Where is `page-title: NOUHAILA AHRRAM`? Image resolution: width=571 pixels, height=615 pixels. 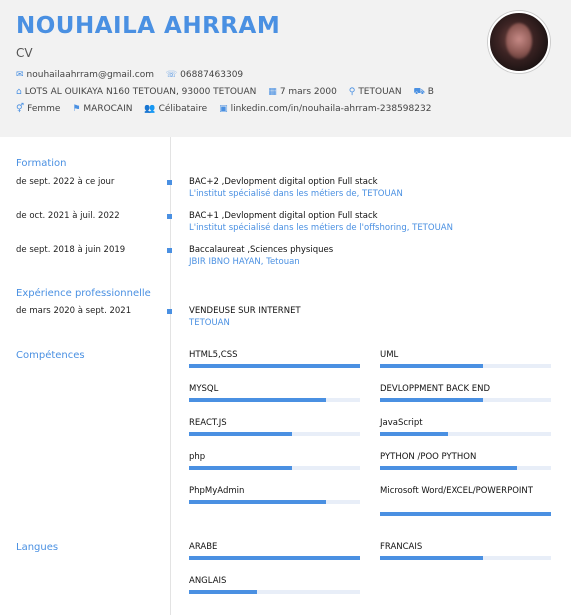 page-title: NOUHAILA AHRRAM is located at coordinates (148, 26).